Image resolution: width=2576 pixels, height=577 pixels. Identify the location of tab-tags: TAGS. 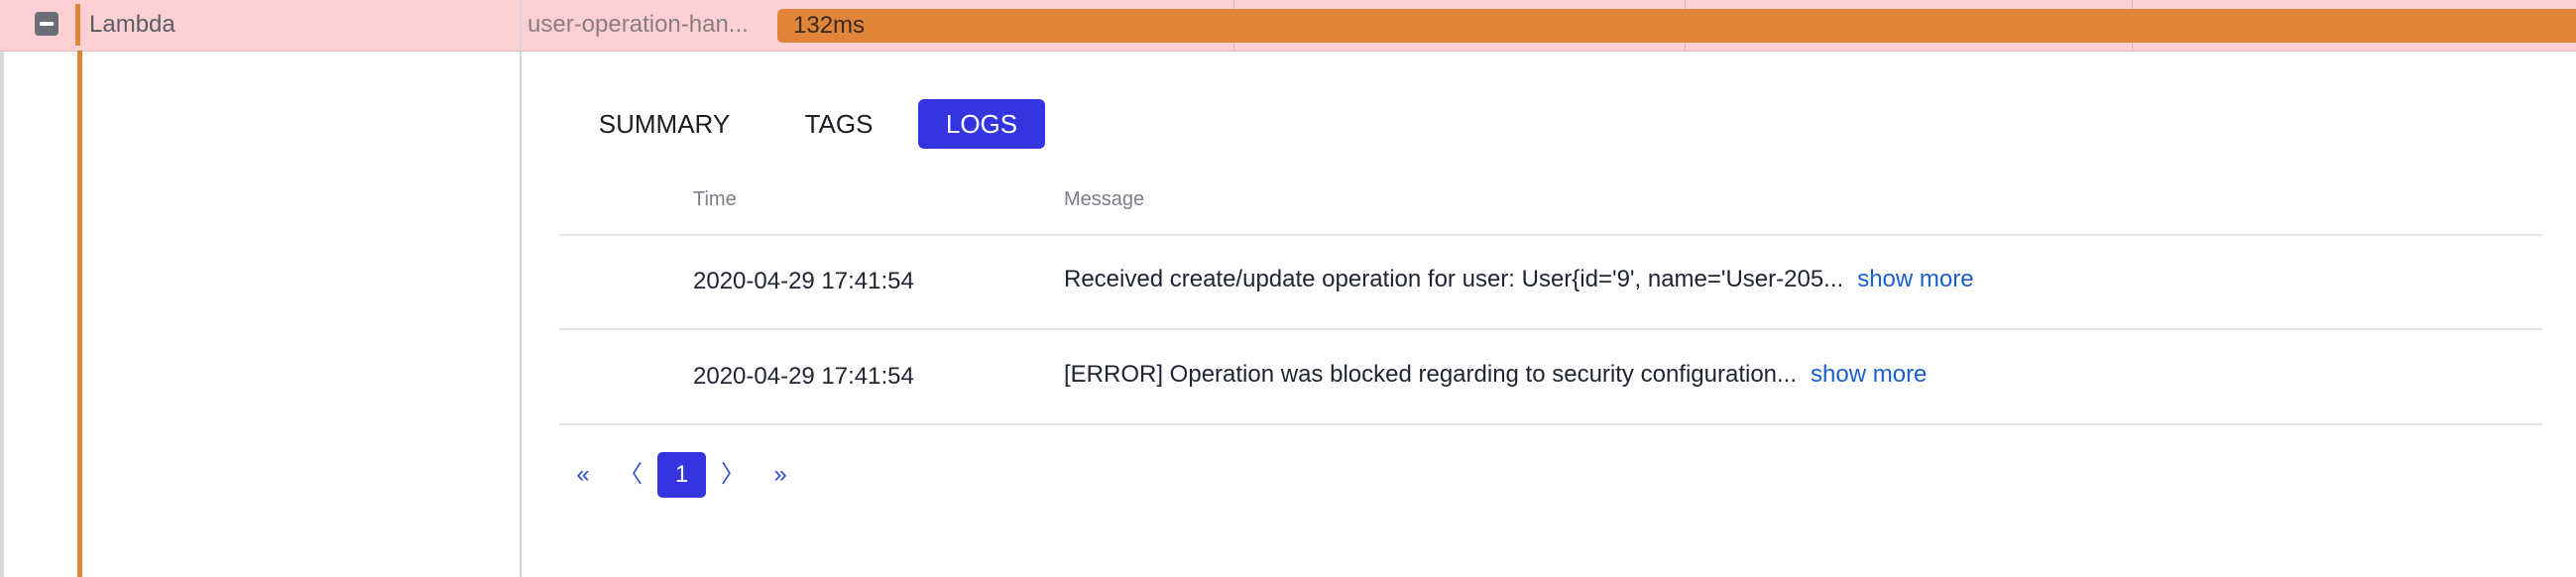
(839, 124).